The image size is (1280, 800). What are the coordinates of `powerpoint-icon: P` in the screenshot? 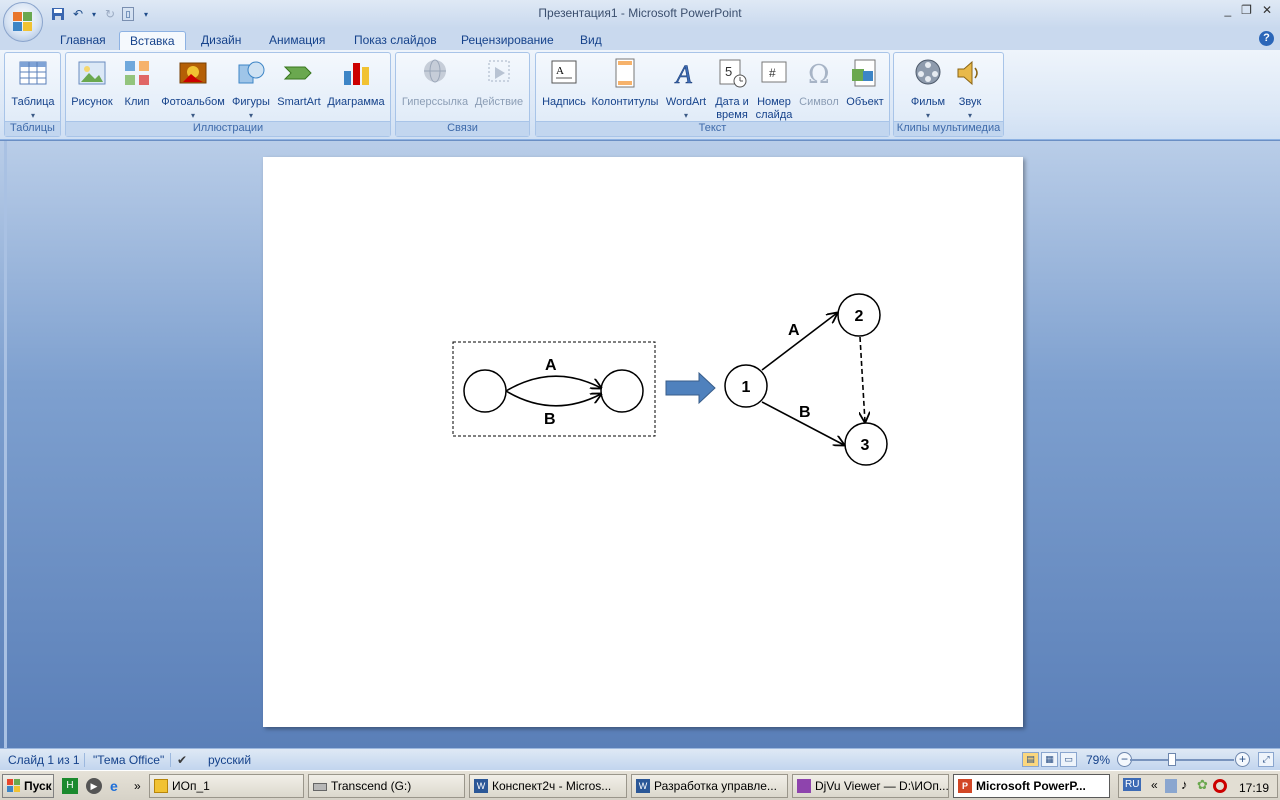 It's located at (965, 786).